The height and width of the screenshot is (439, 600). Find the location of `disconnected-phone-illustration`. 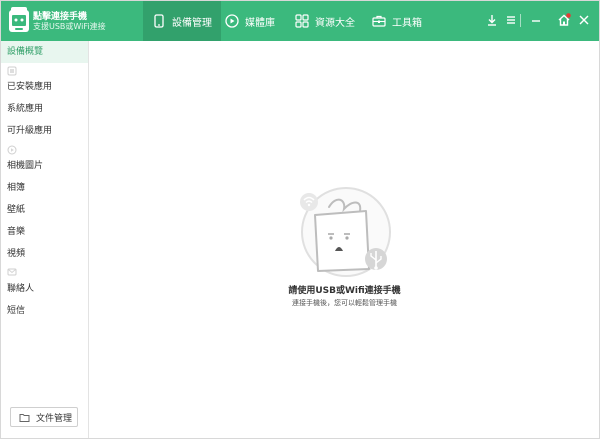

disconnected-phone-illustration is located at coordinates (346, 232).